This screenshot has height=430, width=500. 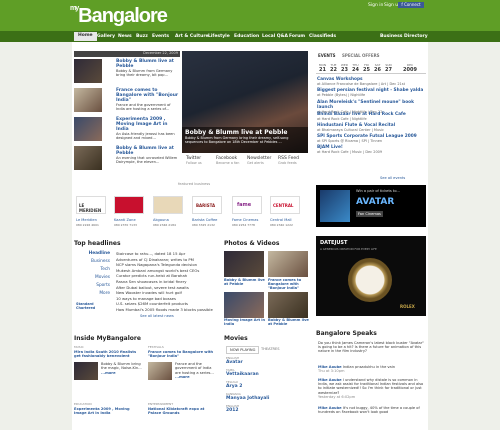 I want to click on day-sun: SUN 27, so click(x=388, y=68).